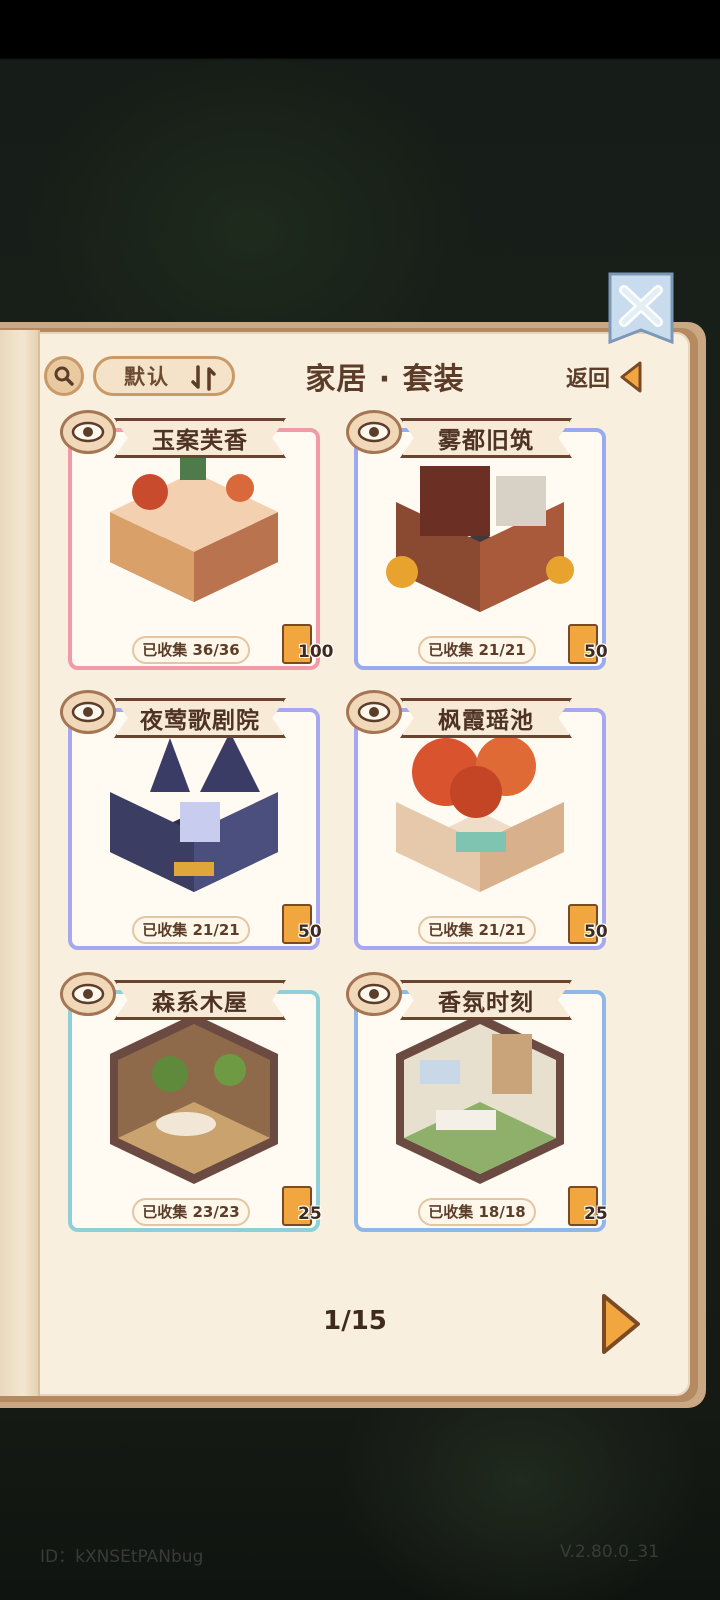 This screenshot has height=1600, width=720. I want to click on set-card: 雾都旧筑 已收集 21/21 50, so click(478, 544).